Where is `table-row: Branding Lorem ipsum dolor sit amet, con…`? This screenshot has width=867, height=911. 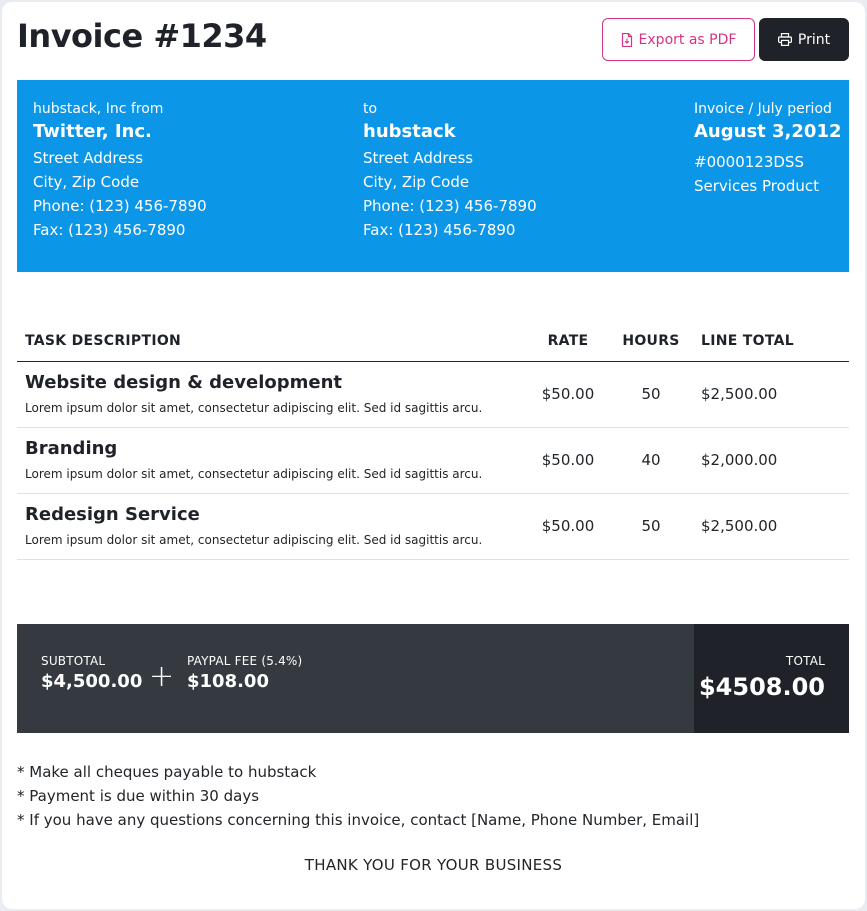
table-row: Branding Lorem ipsum dolor sit amet, con… is located at coordinates (433, 460).